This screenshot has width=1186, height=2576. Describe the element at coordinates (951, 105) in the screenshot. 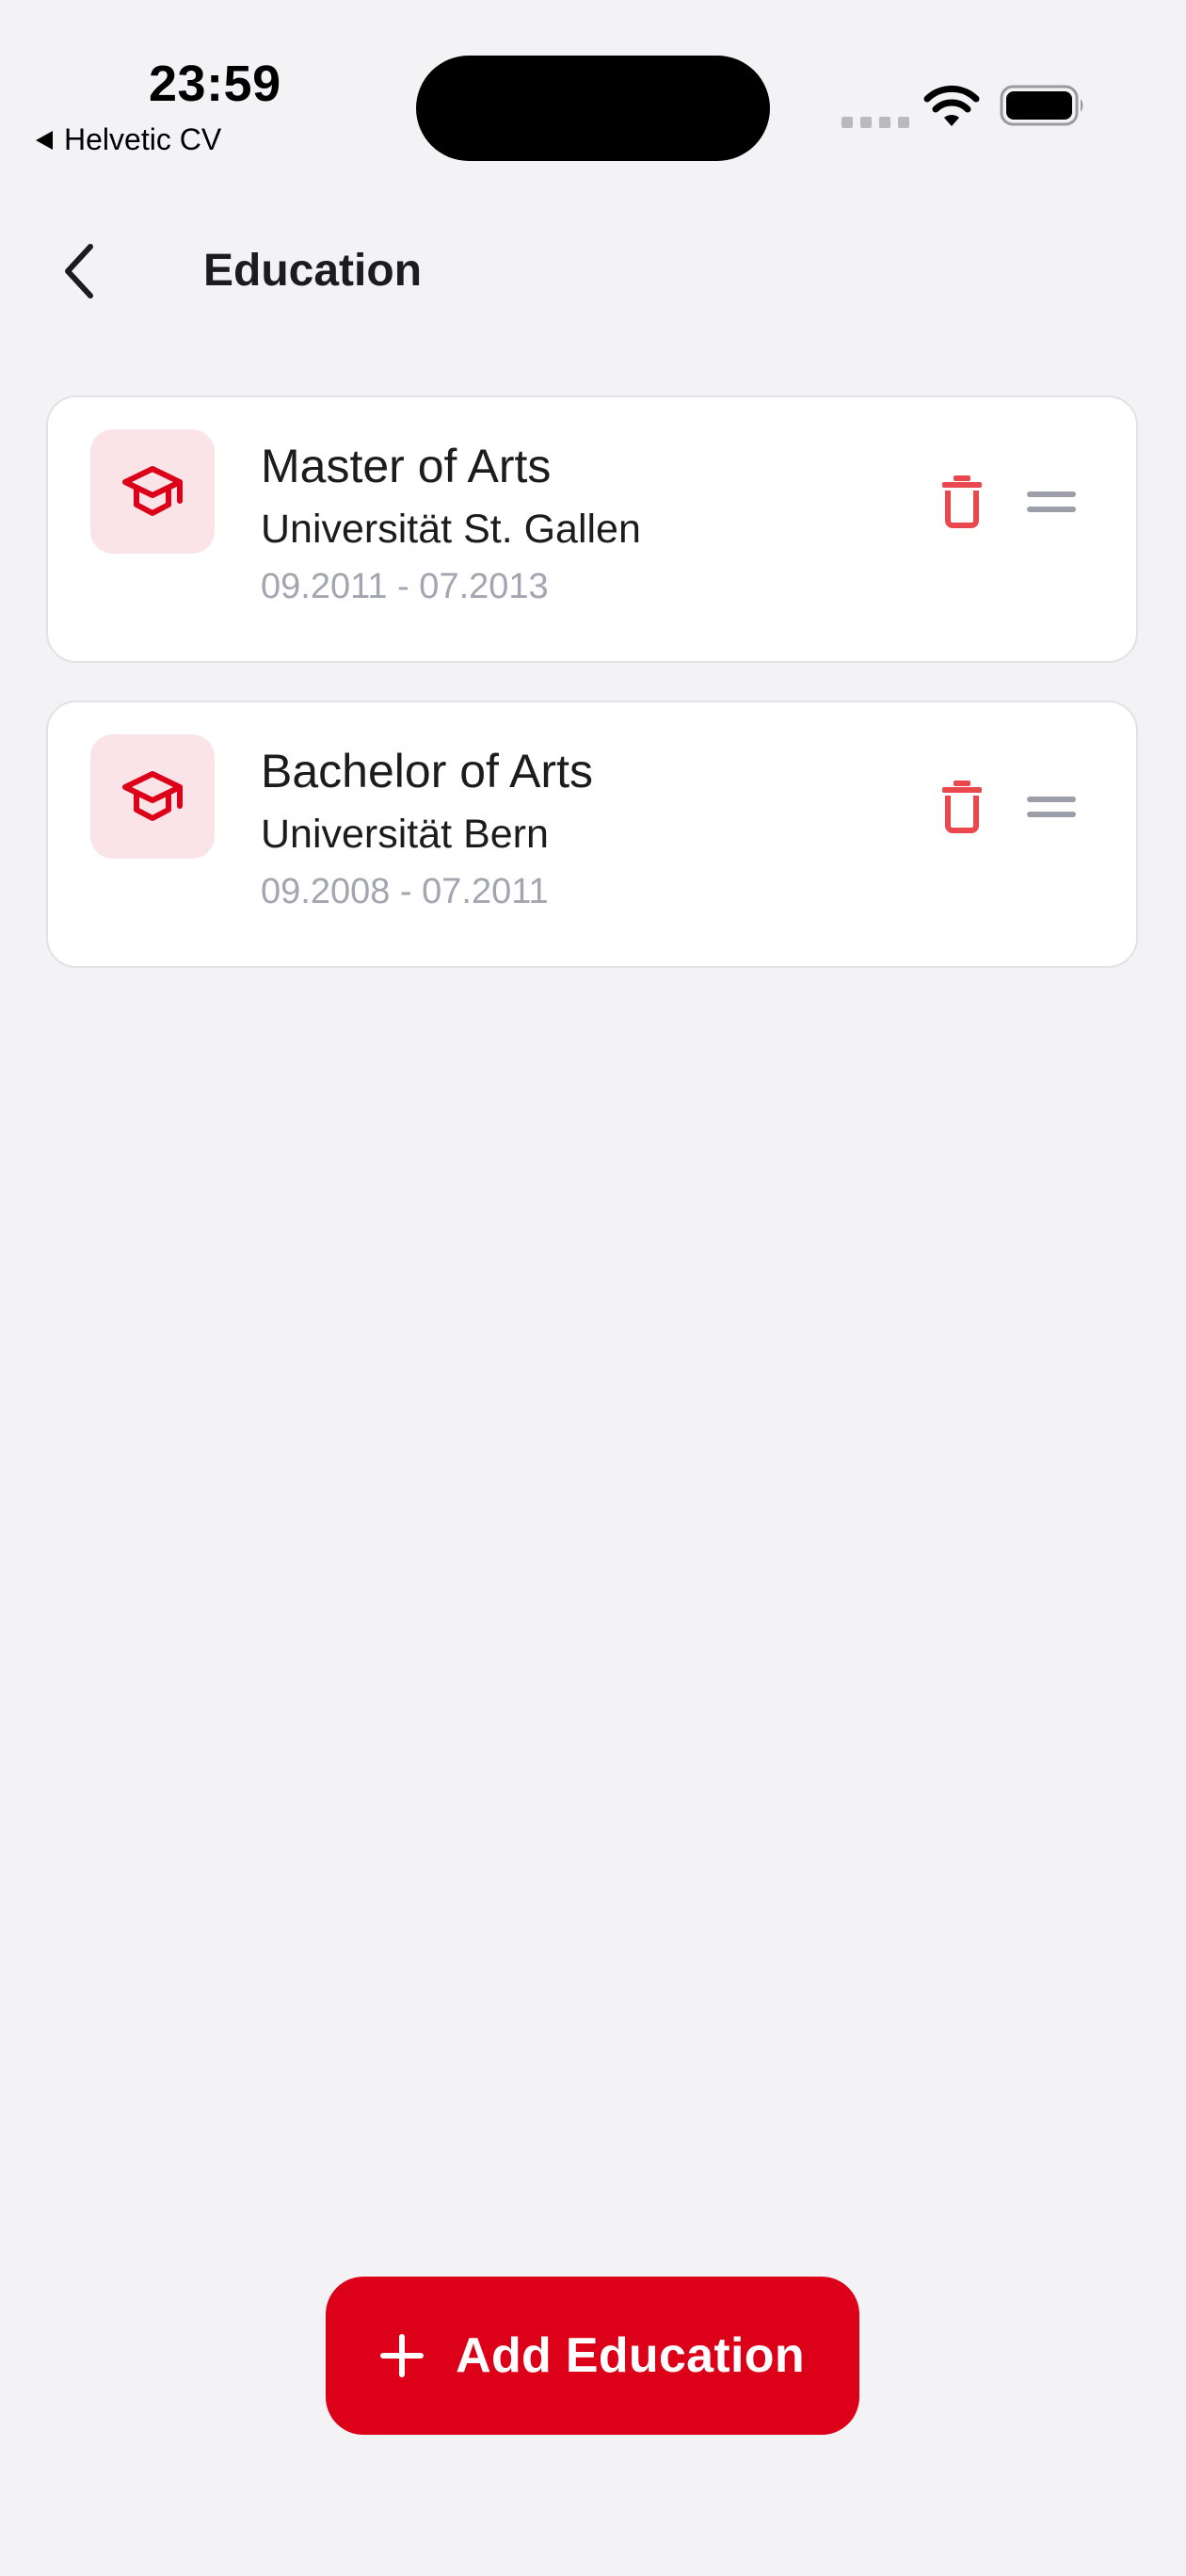

I see `wifi-icon` at that location.